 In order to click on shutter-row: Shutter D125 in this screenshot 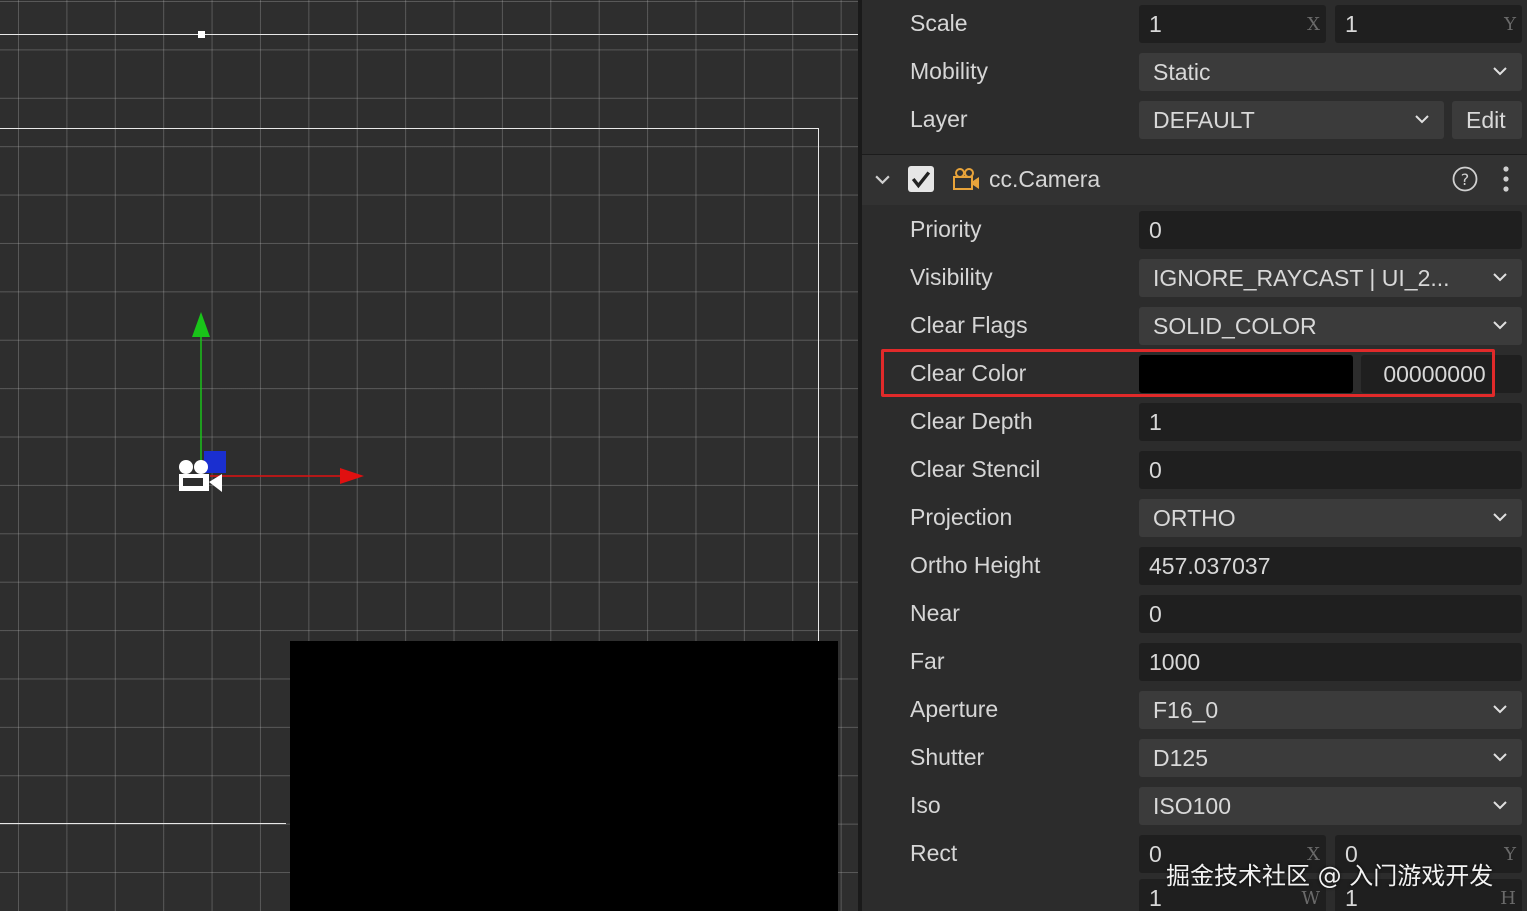, I will do `click(1194, 758)`.